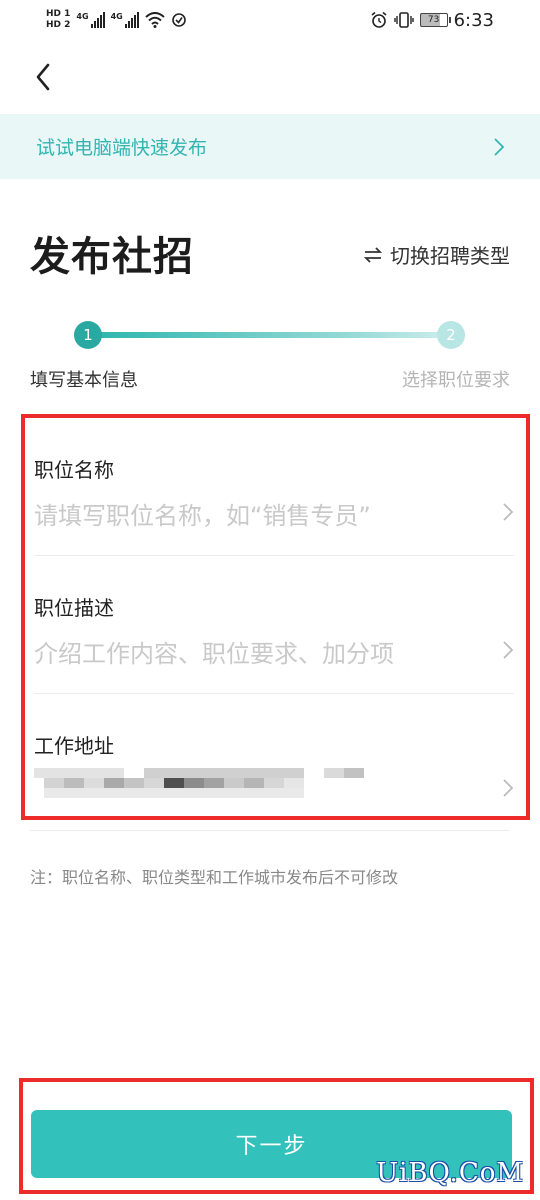 Image resolution: width=540 pixels, height=1200 pixels. What do you see at coordinates (122, 148) in the screenshot?
I see `banner-text: 试试电脑端快速发布` at bounding box center [122, 148].